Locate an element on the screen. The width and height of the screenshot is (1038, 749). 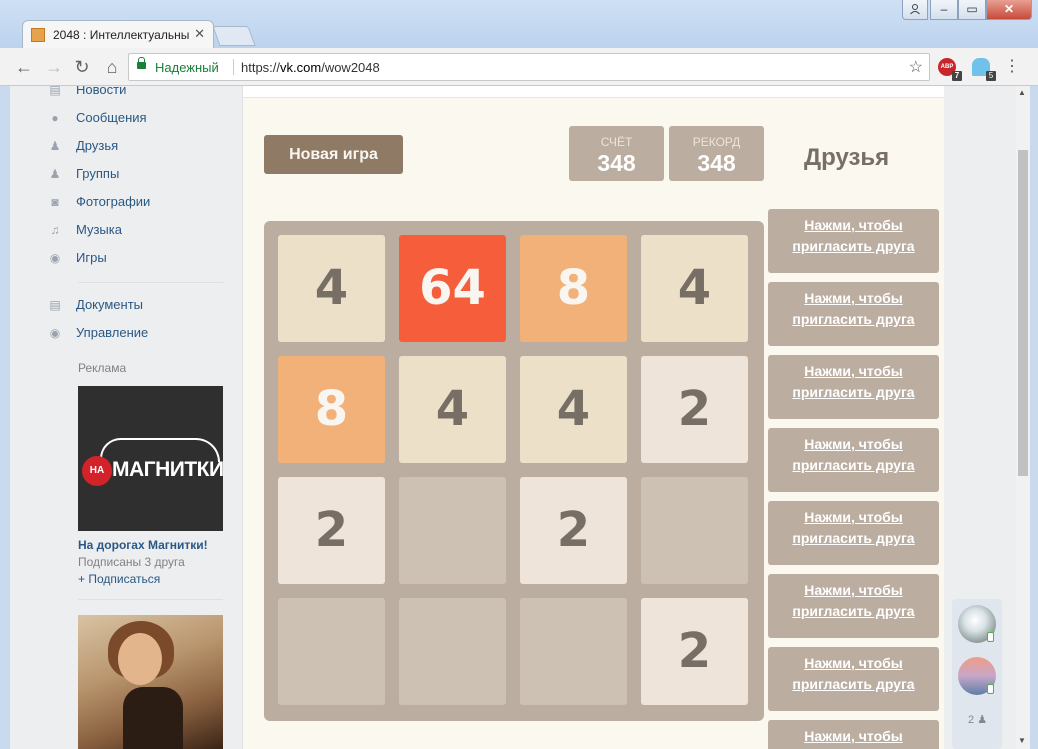
home-icon: ⌂ is located at coordinates (112, 67).